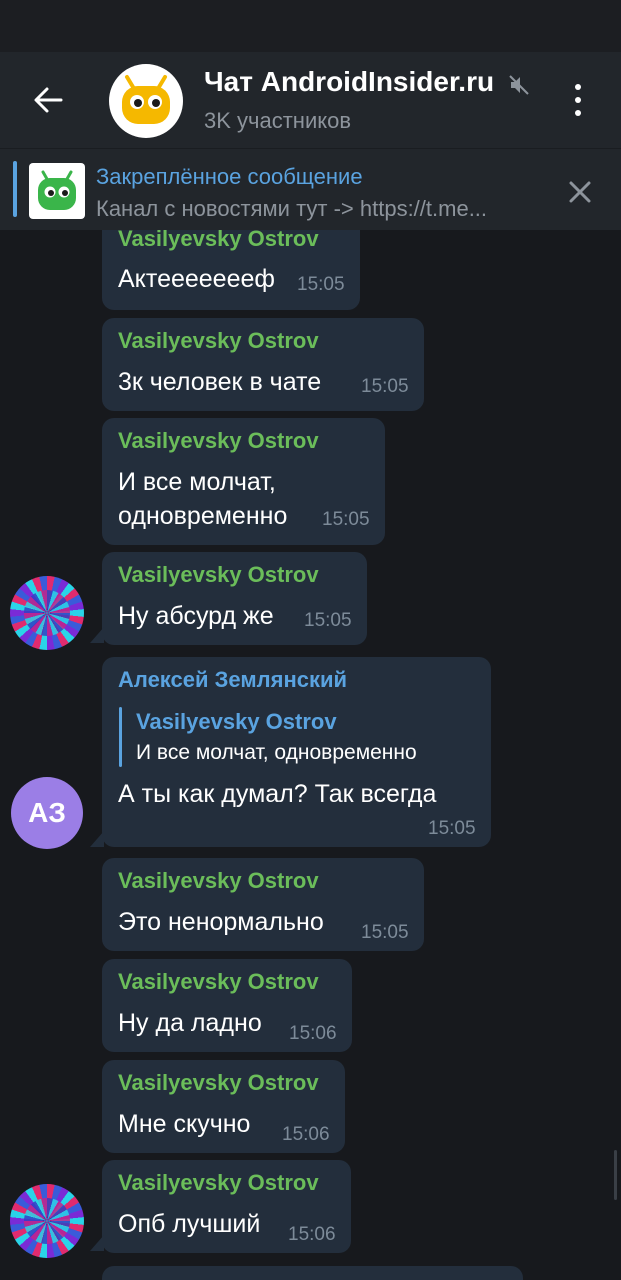  Describe the element at coordinates (190, 1023) in the screenshot. I see `message-text: Ну да ладно` at that location.